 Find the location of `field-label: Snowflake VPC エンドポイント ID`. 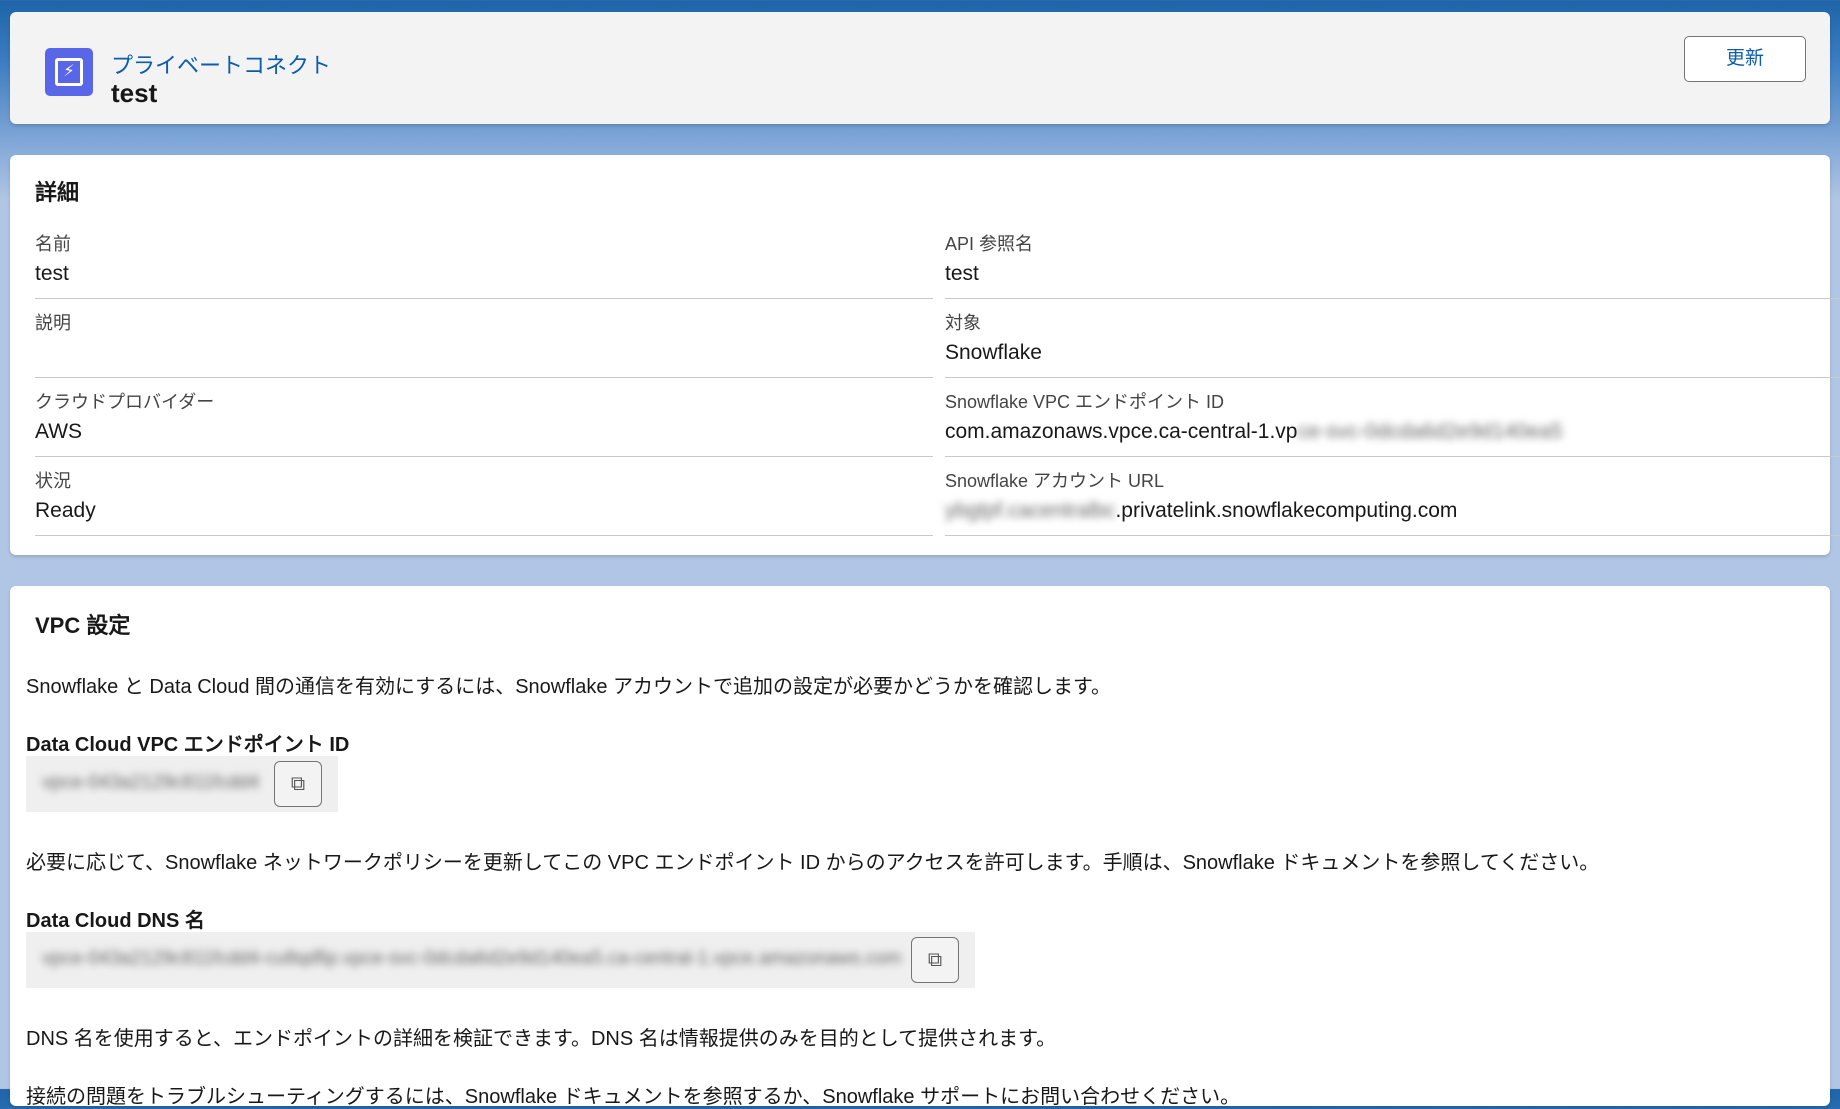

field-label: Snowflake VPC エンドポイント ID is located at coordinates (1085, 402).